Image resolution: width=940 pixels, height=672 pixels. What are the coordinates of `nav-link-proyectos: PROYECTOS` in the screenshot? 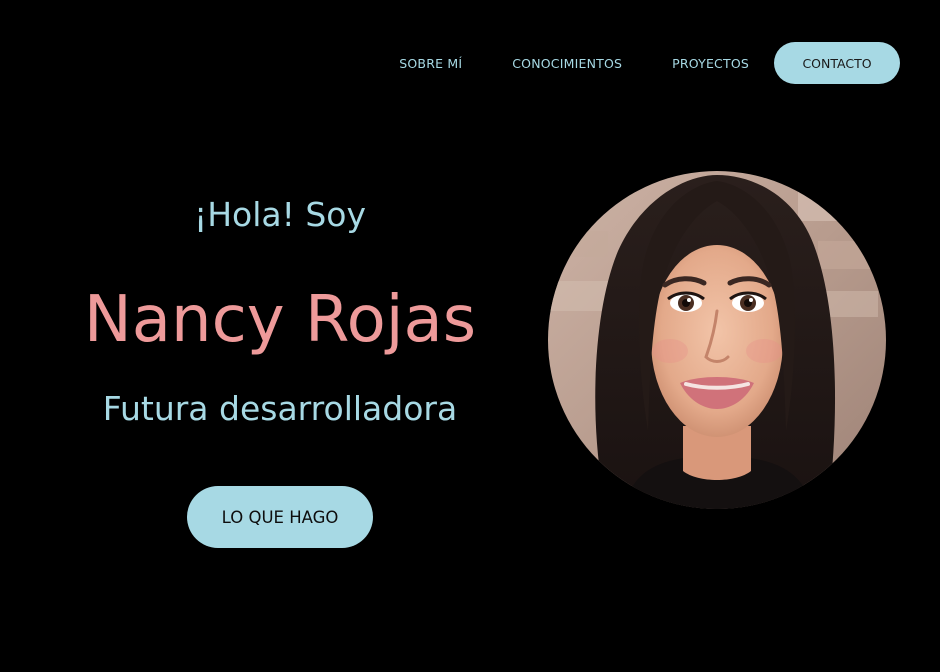 It's located at (710, 63).